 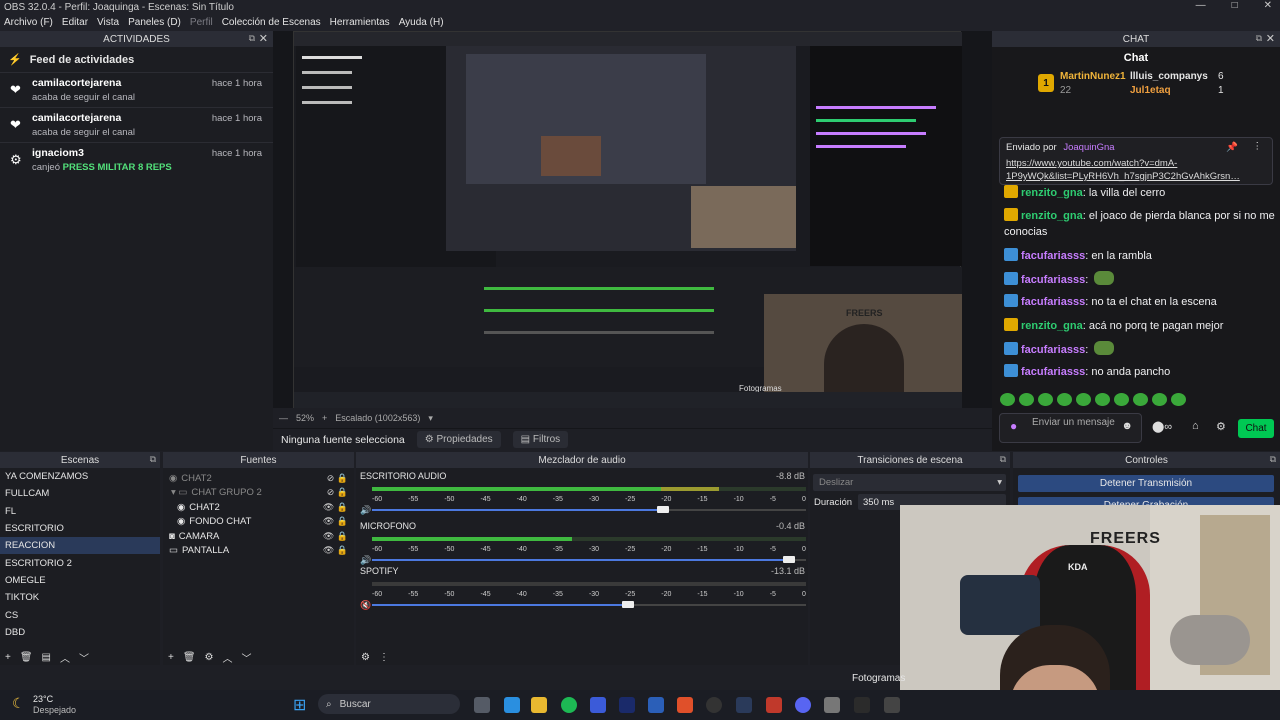 I want to click on scale-dropdown-icon: ▾, so click(x=430, y=418).